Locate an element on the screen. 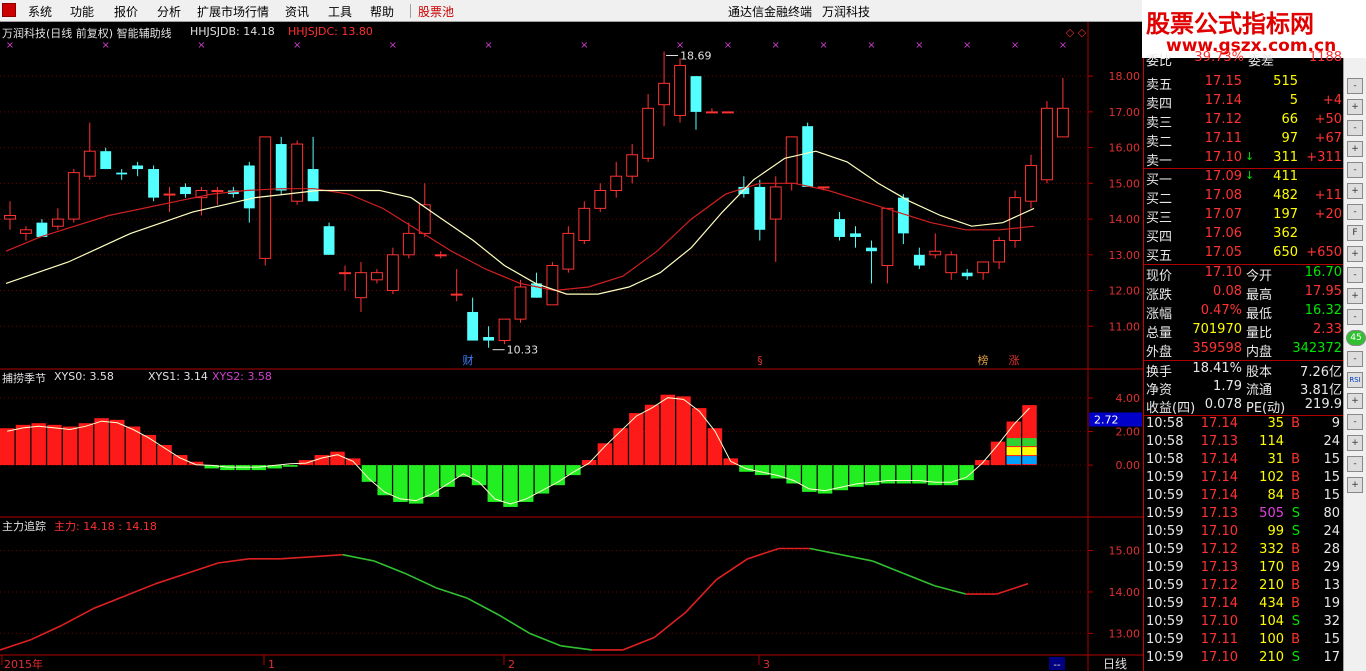 The width and height of the screenshot is (1366, 671). main-panel-title: 万润科技(日线 前复权) 智能辅助线 is located at coordinates (87, 33).